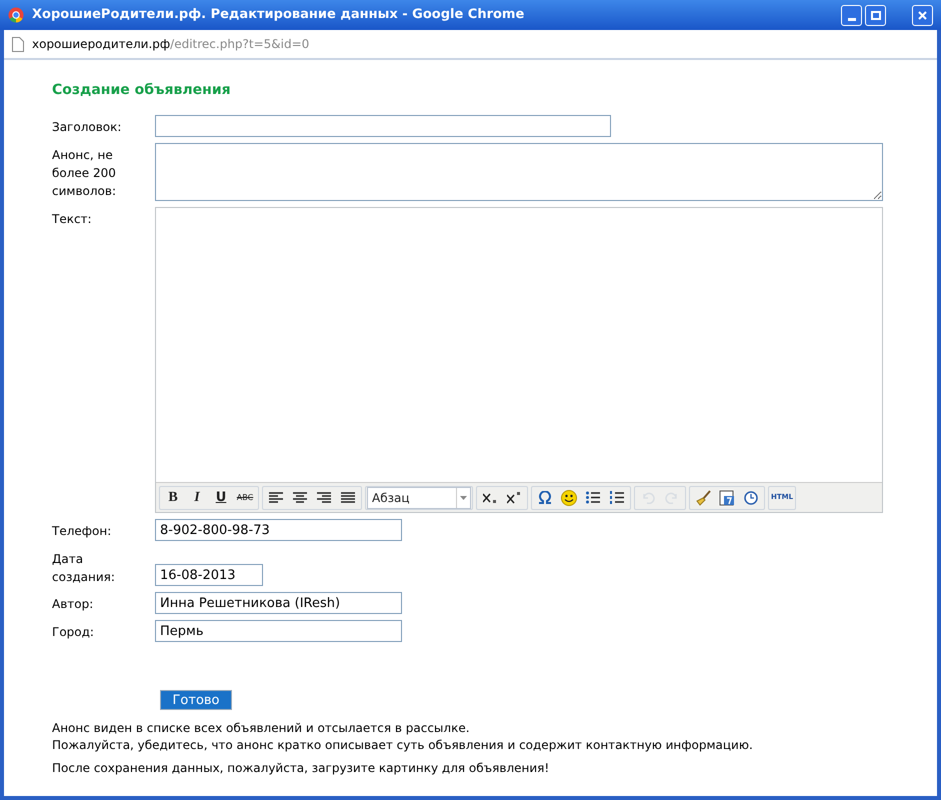 The height and width of the screenshot is (800, 941). I want to click on brush-icon, so click(703, 498).